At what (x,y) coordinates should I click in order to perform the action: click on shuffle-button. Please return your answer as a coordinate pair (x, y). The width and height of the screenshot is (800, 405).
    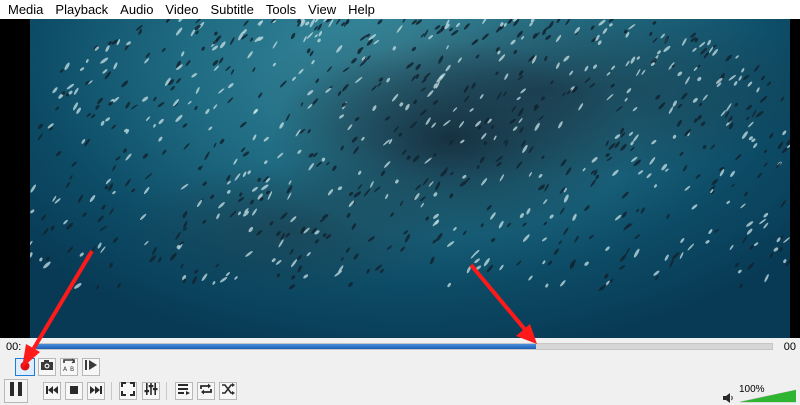
    Looking at the image, I should click on (228, 391).